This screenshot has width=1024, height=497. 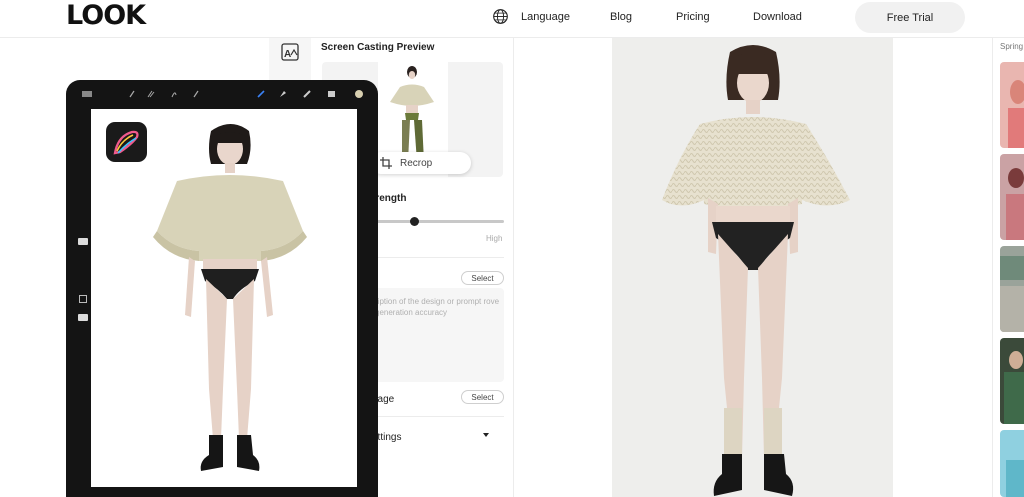 I want to click on look-logo: LOOK, so click(x=106, y=15).